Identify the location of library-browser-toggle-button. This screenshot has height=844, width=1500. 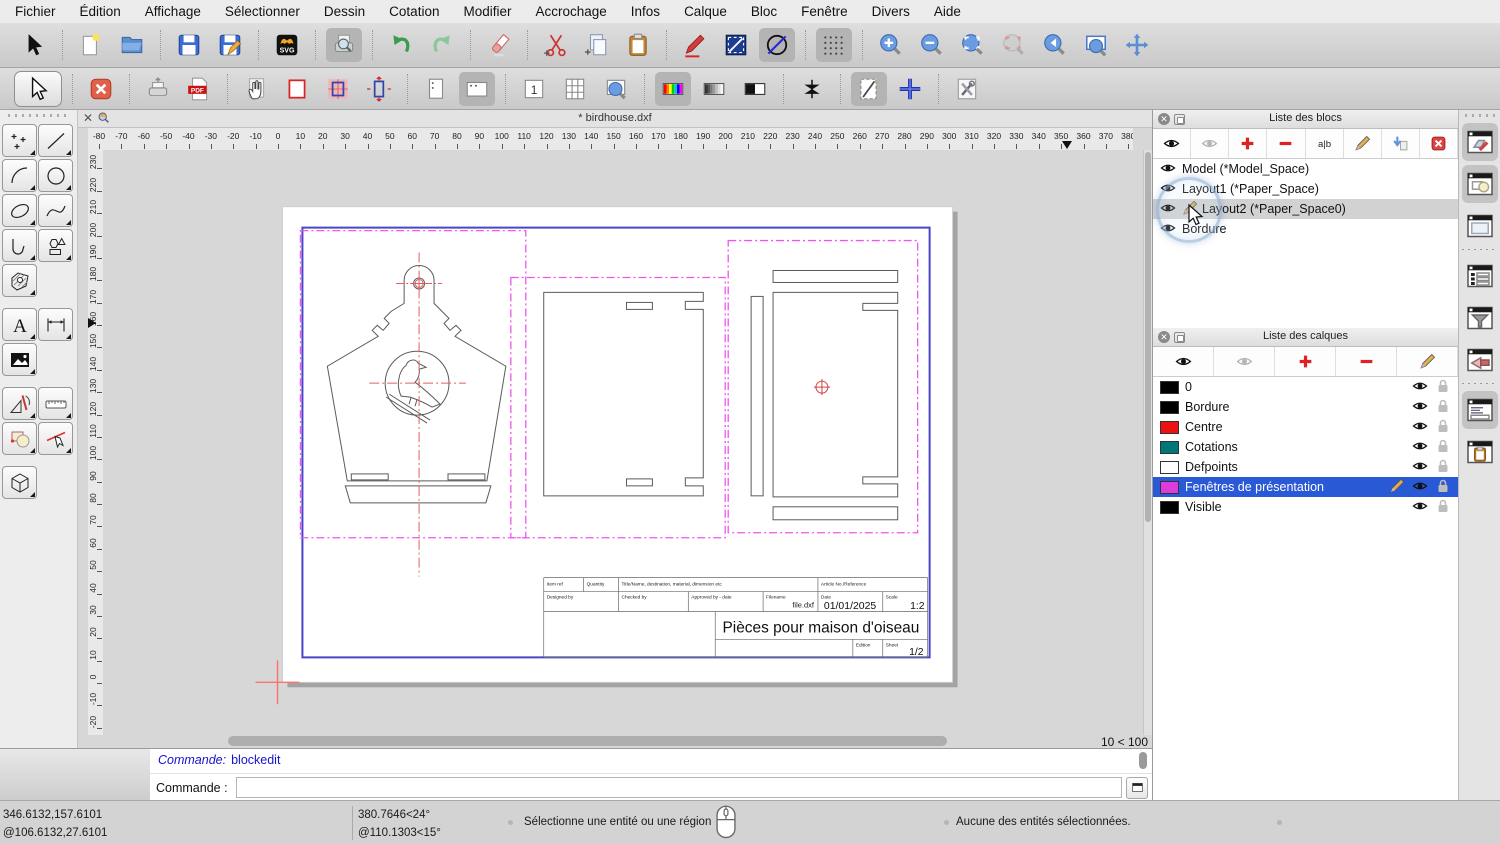
(1480, 276).